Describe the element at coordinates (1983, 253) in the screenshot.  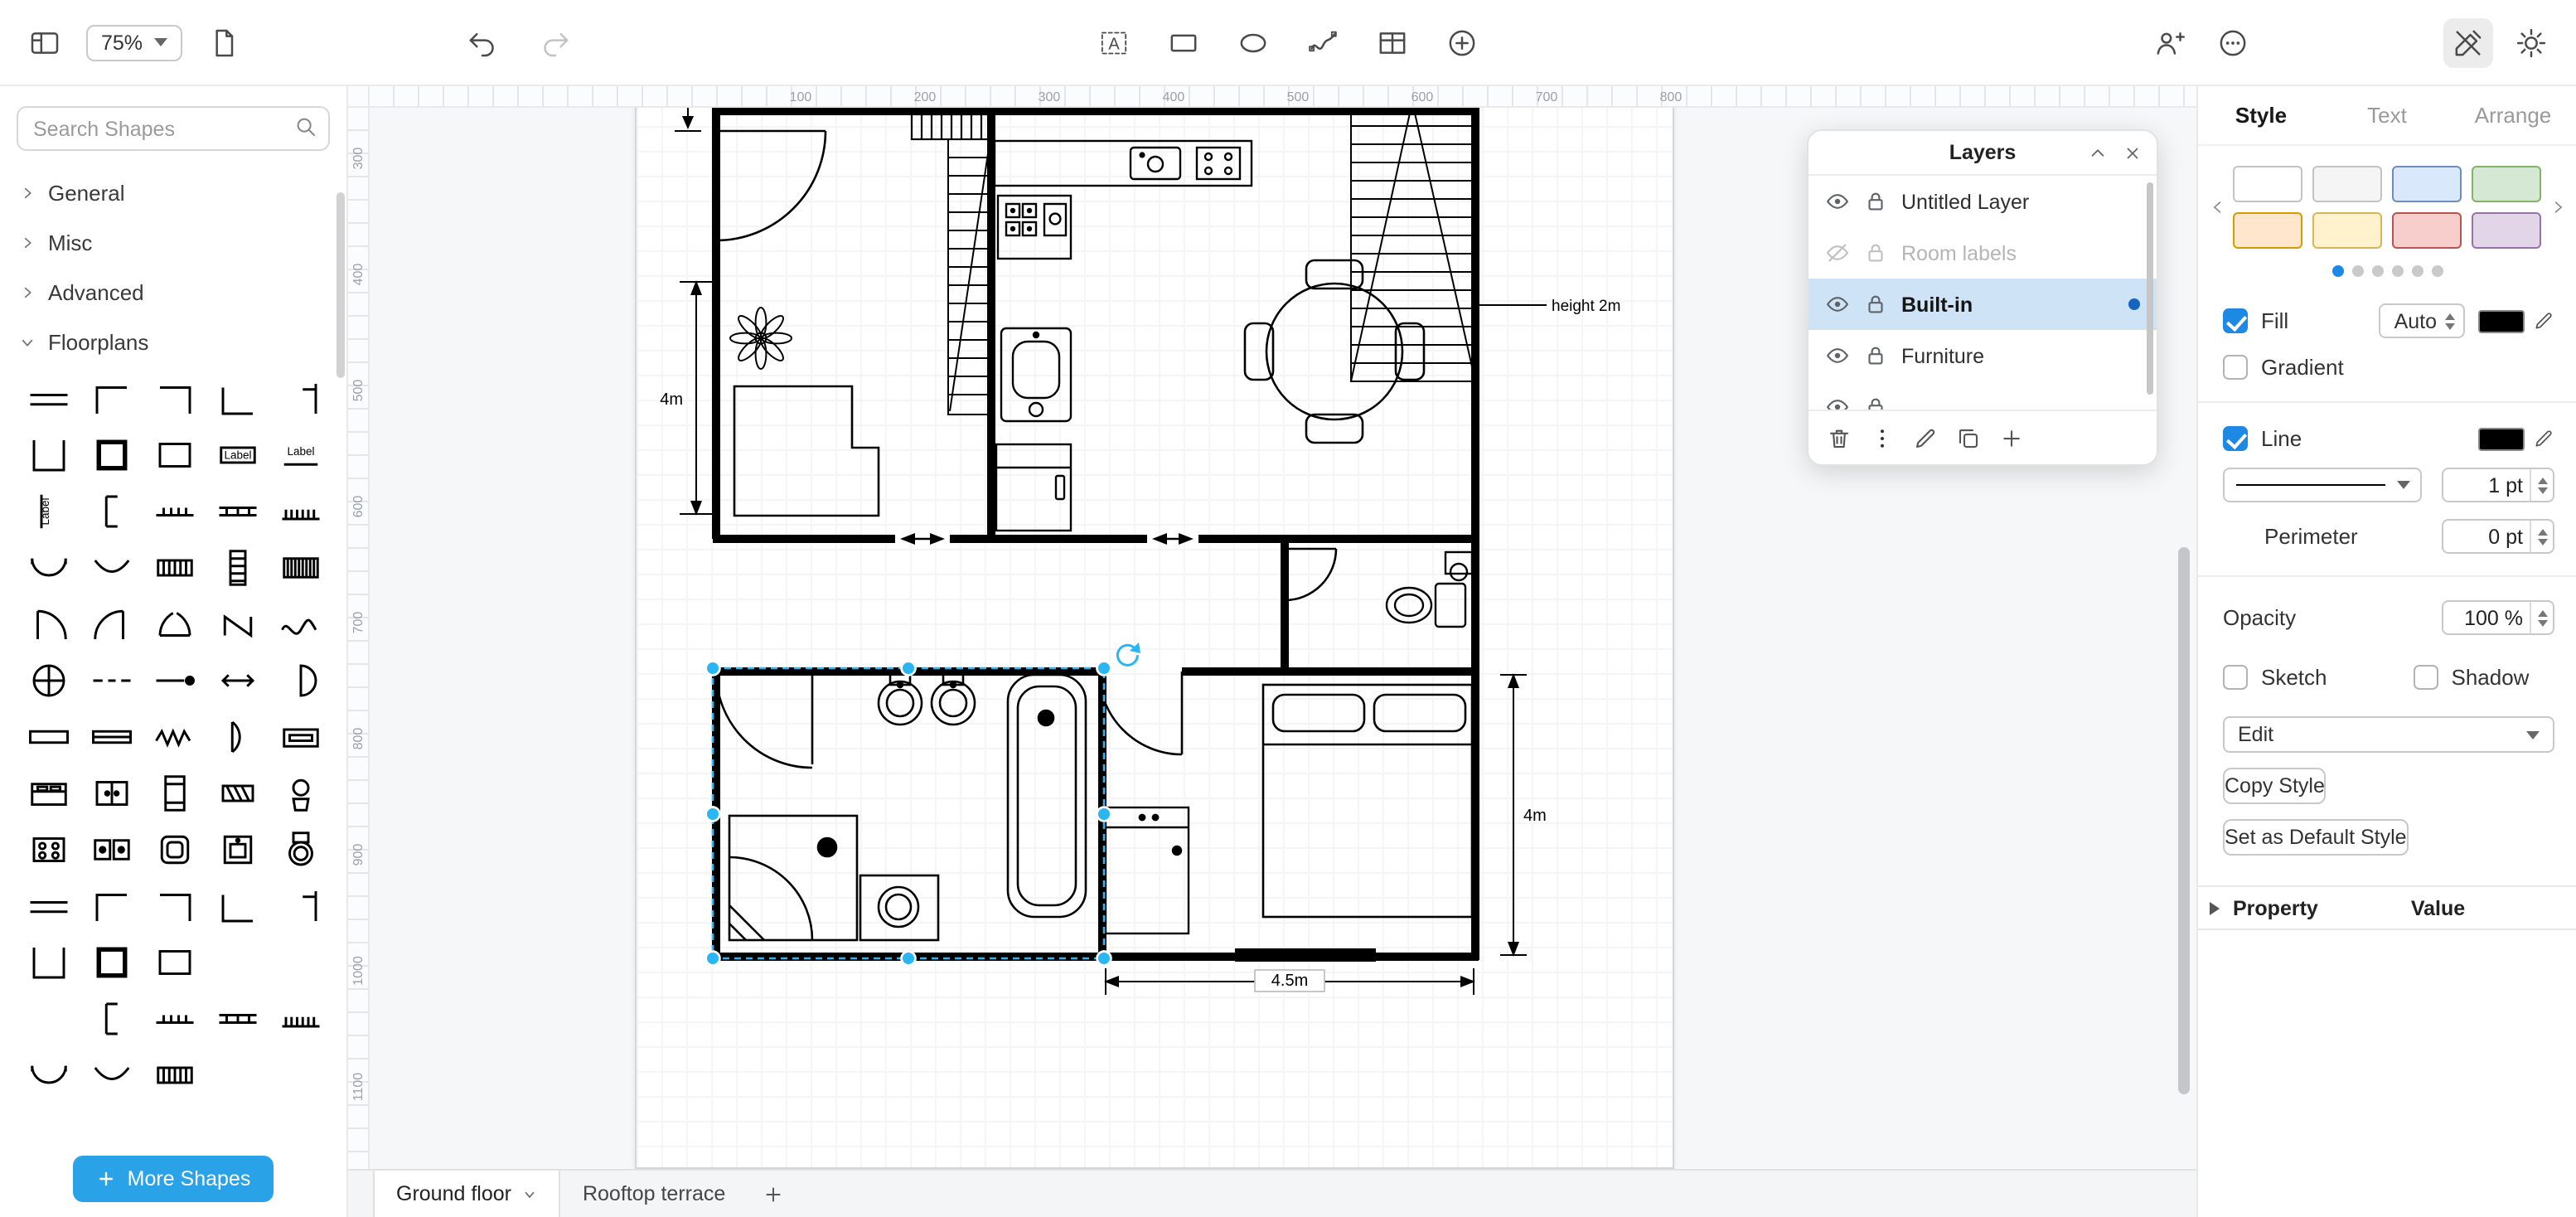
I see `layer-row: Room labels` at that location.